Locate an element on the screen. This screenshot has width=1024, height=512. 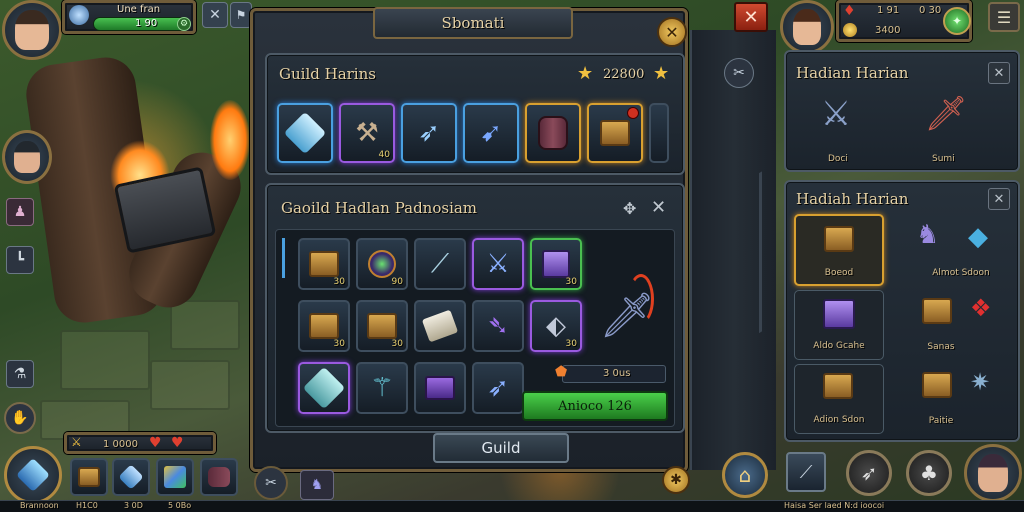
reward-card: ✷ Paitie is located at coordinates (961, 399).